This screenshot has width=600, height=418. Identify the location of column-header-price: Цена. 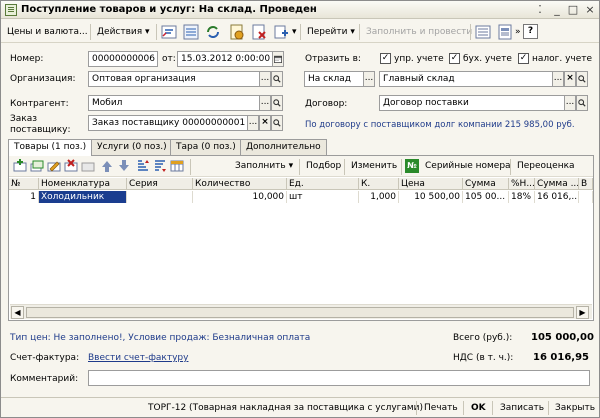
(431, 184).